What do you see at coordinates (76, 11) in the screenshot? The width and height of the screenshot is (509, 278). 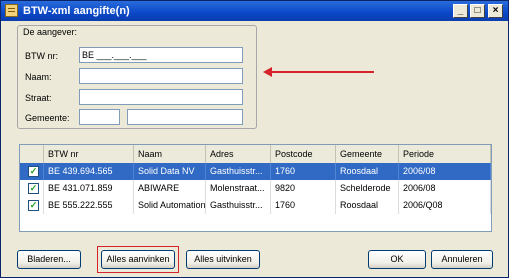 I see `window-title: BTW-xml aangifte(n)` at bounding box center [76, 11].